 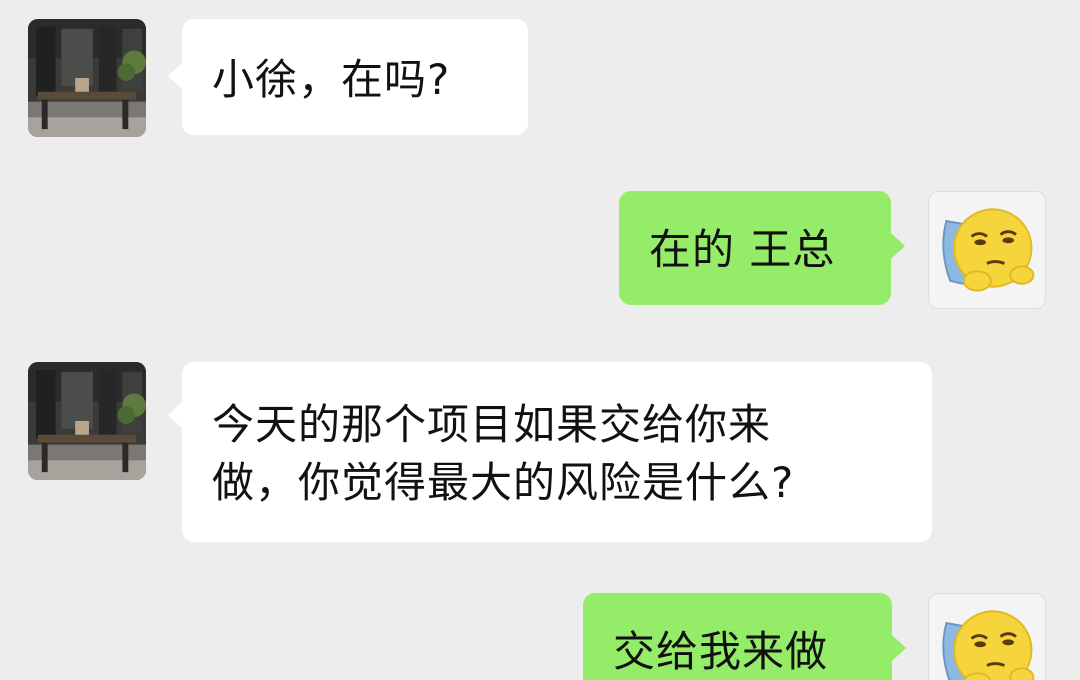 What do you see at coordinates (755, 248) in the screenshot?
I see `outgoing-message-bubble: 在的 王总` at bounding box center [755, 248].